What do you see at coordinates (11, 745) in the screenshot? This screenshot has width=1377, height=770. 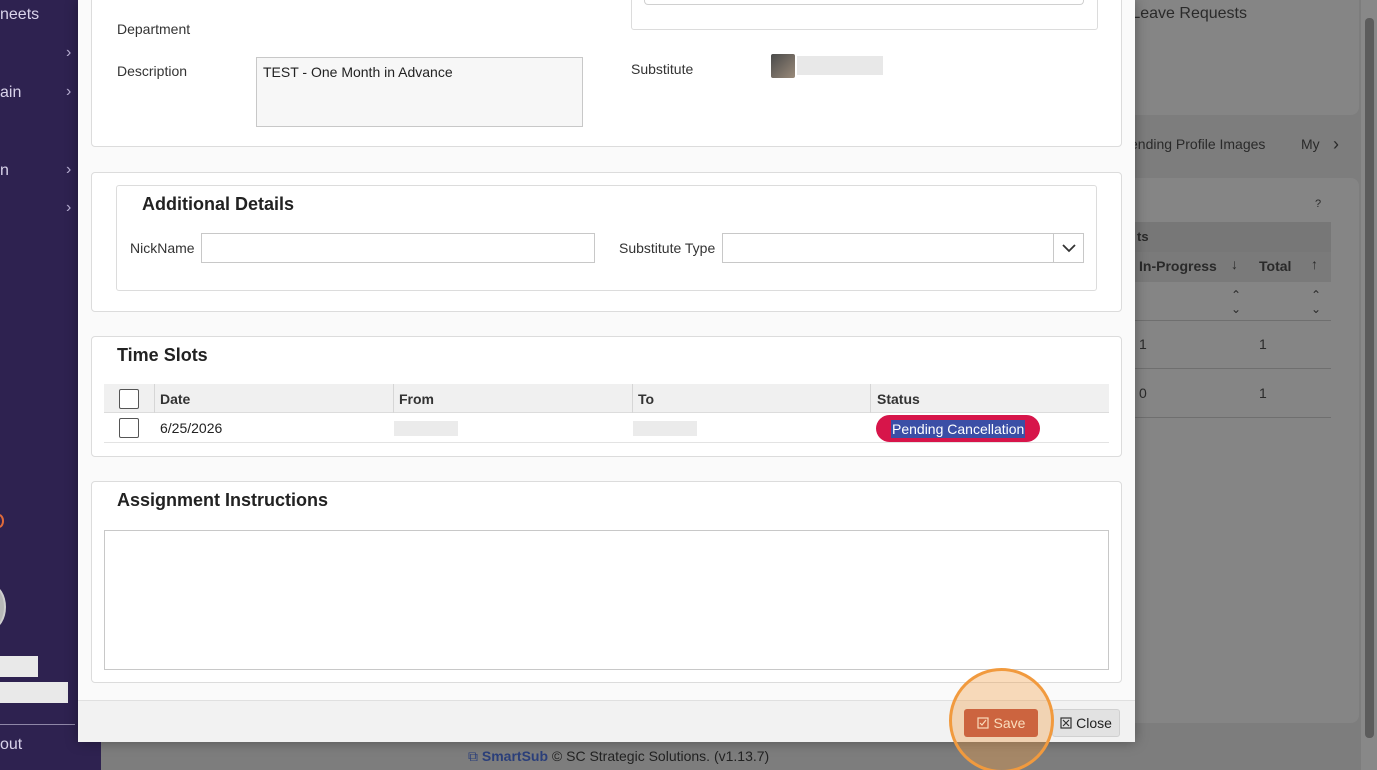 I see `logout-link: out` at bounding box center [11, 745].